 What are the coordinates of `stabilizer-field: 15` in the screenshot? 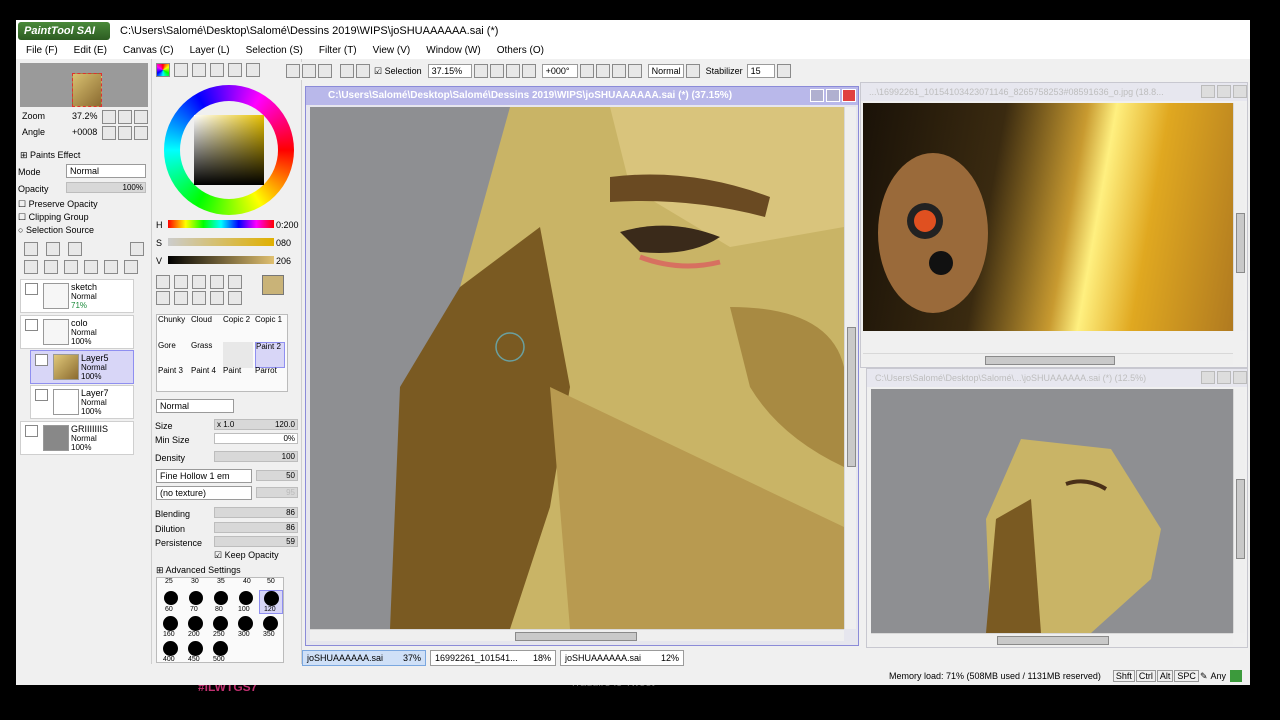 It's located at (760, 71).